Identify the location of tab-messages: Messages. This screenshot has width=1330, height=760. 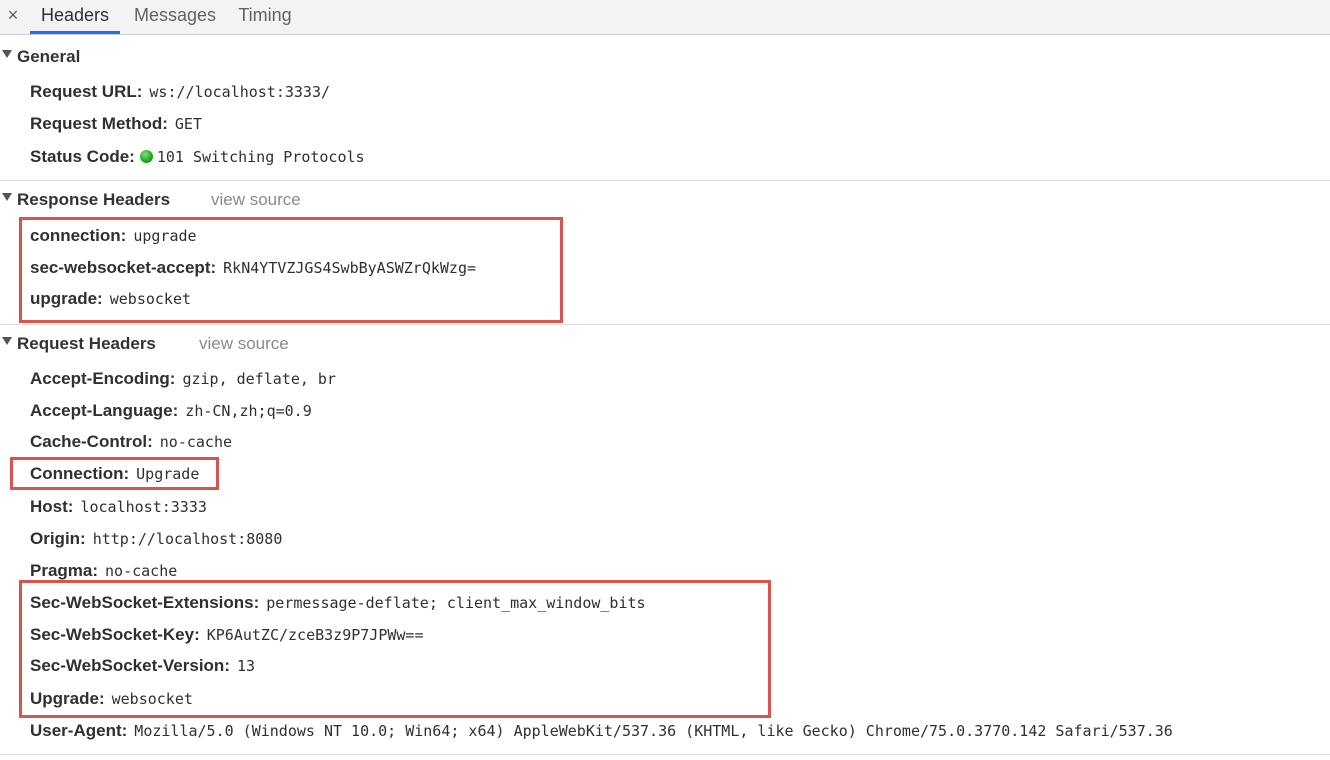
(175, 17).